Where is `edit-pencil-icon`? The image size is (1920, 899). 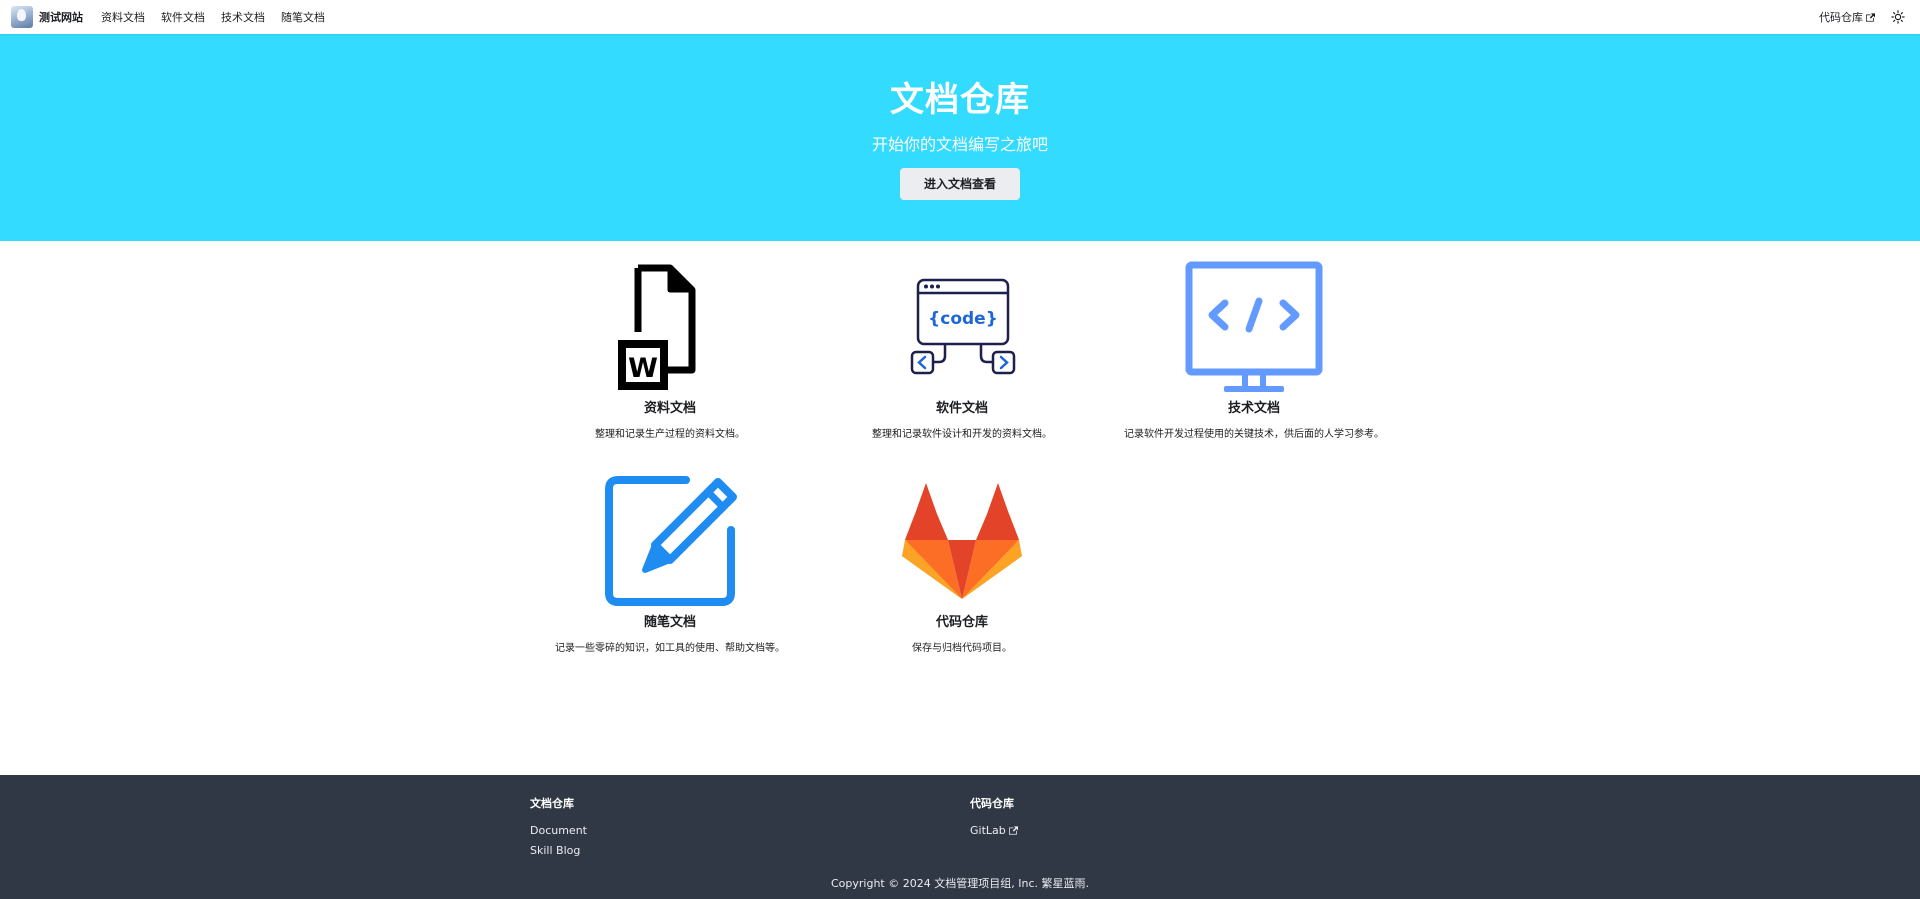
edit-pencil-icon is located at coordinates (671, 541).